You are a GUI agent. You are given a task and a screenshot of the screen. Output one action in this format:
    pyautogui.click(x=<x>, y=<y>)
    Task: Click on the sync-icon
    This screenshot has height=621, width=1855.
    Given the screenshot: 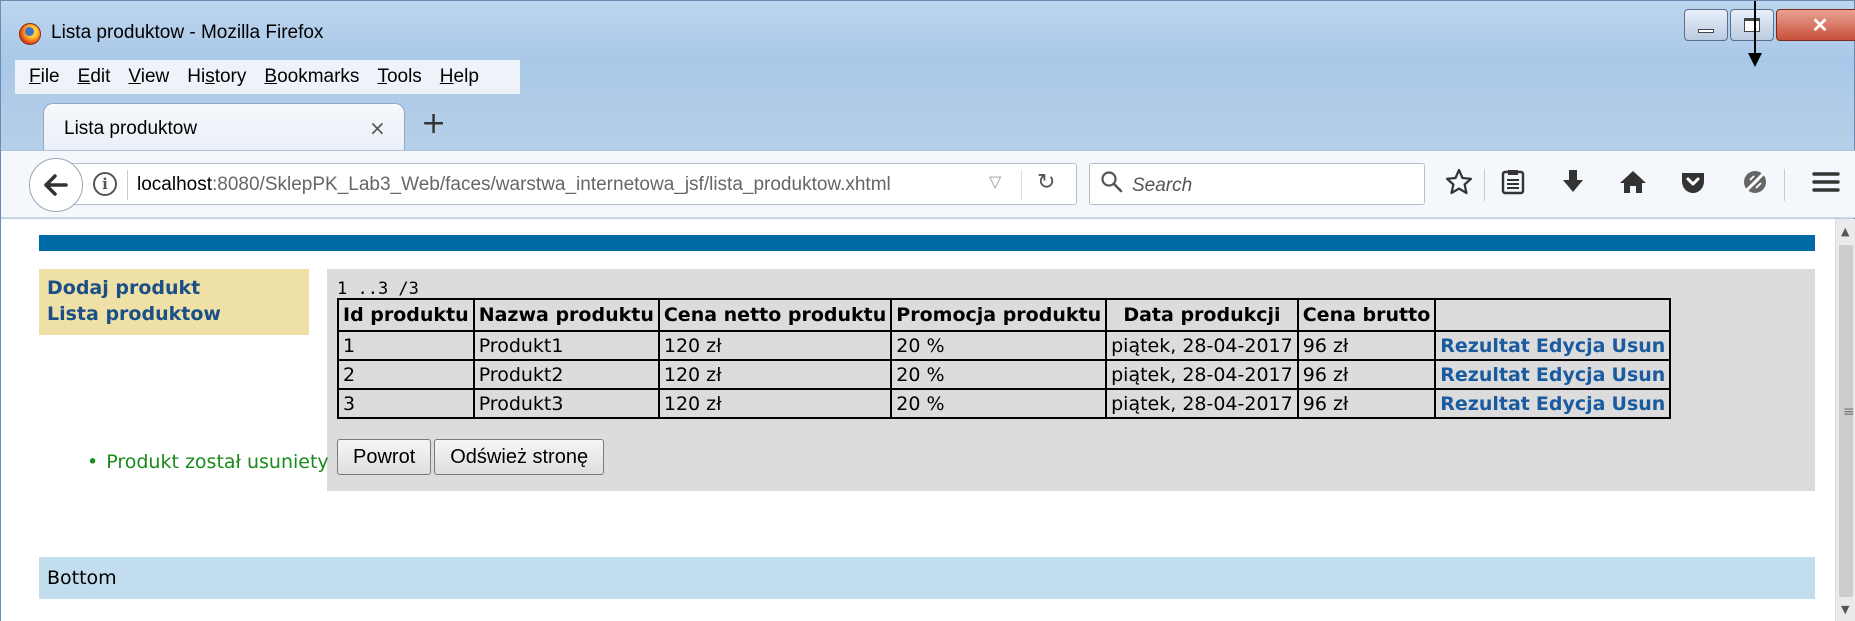 What is the action you would take?
    pyautogui.click(x=1755, y=186)
    